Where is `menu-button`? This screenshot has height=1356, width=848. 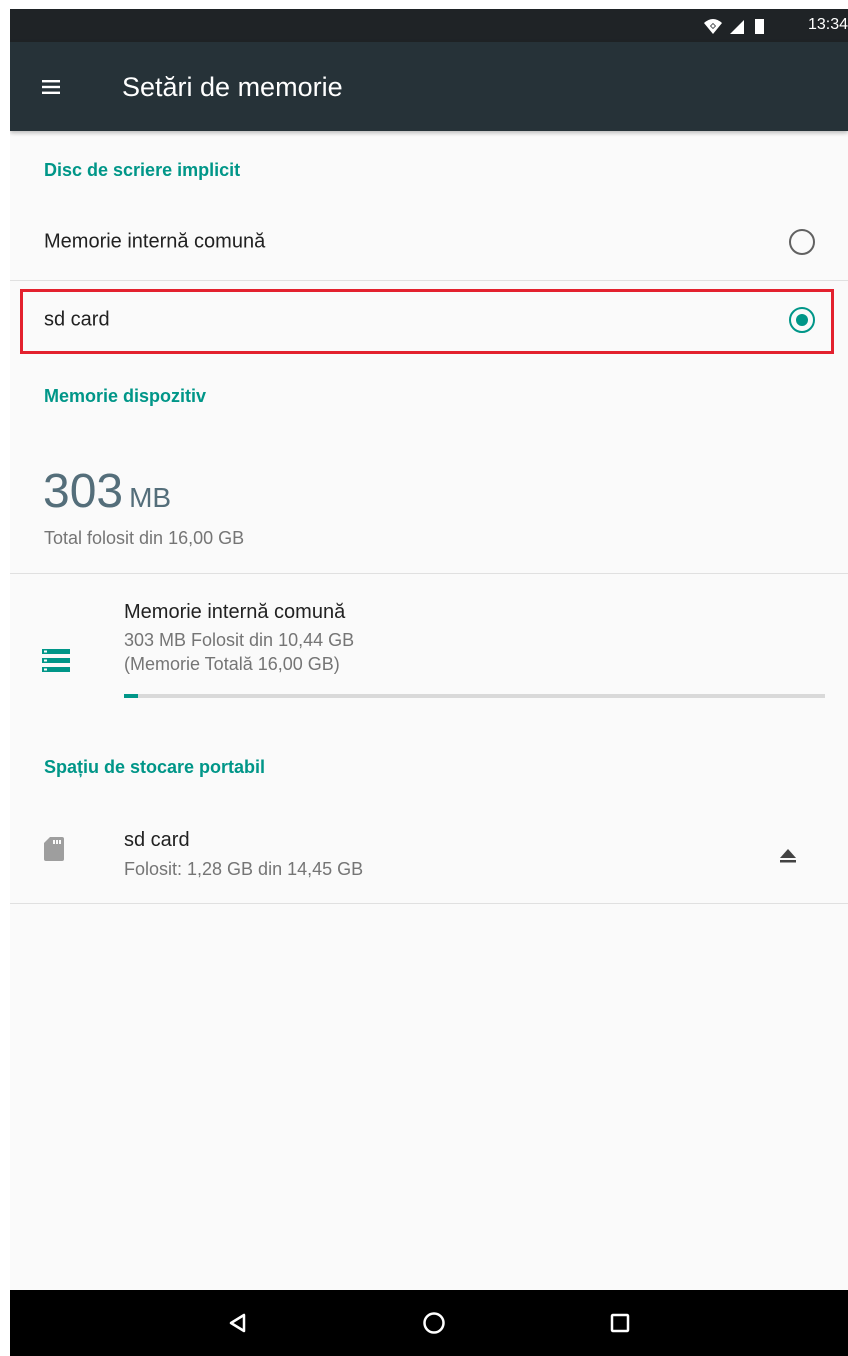
menu-button is located at coordinates (52, 87).